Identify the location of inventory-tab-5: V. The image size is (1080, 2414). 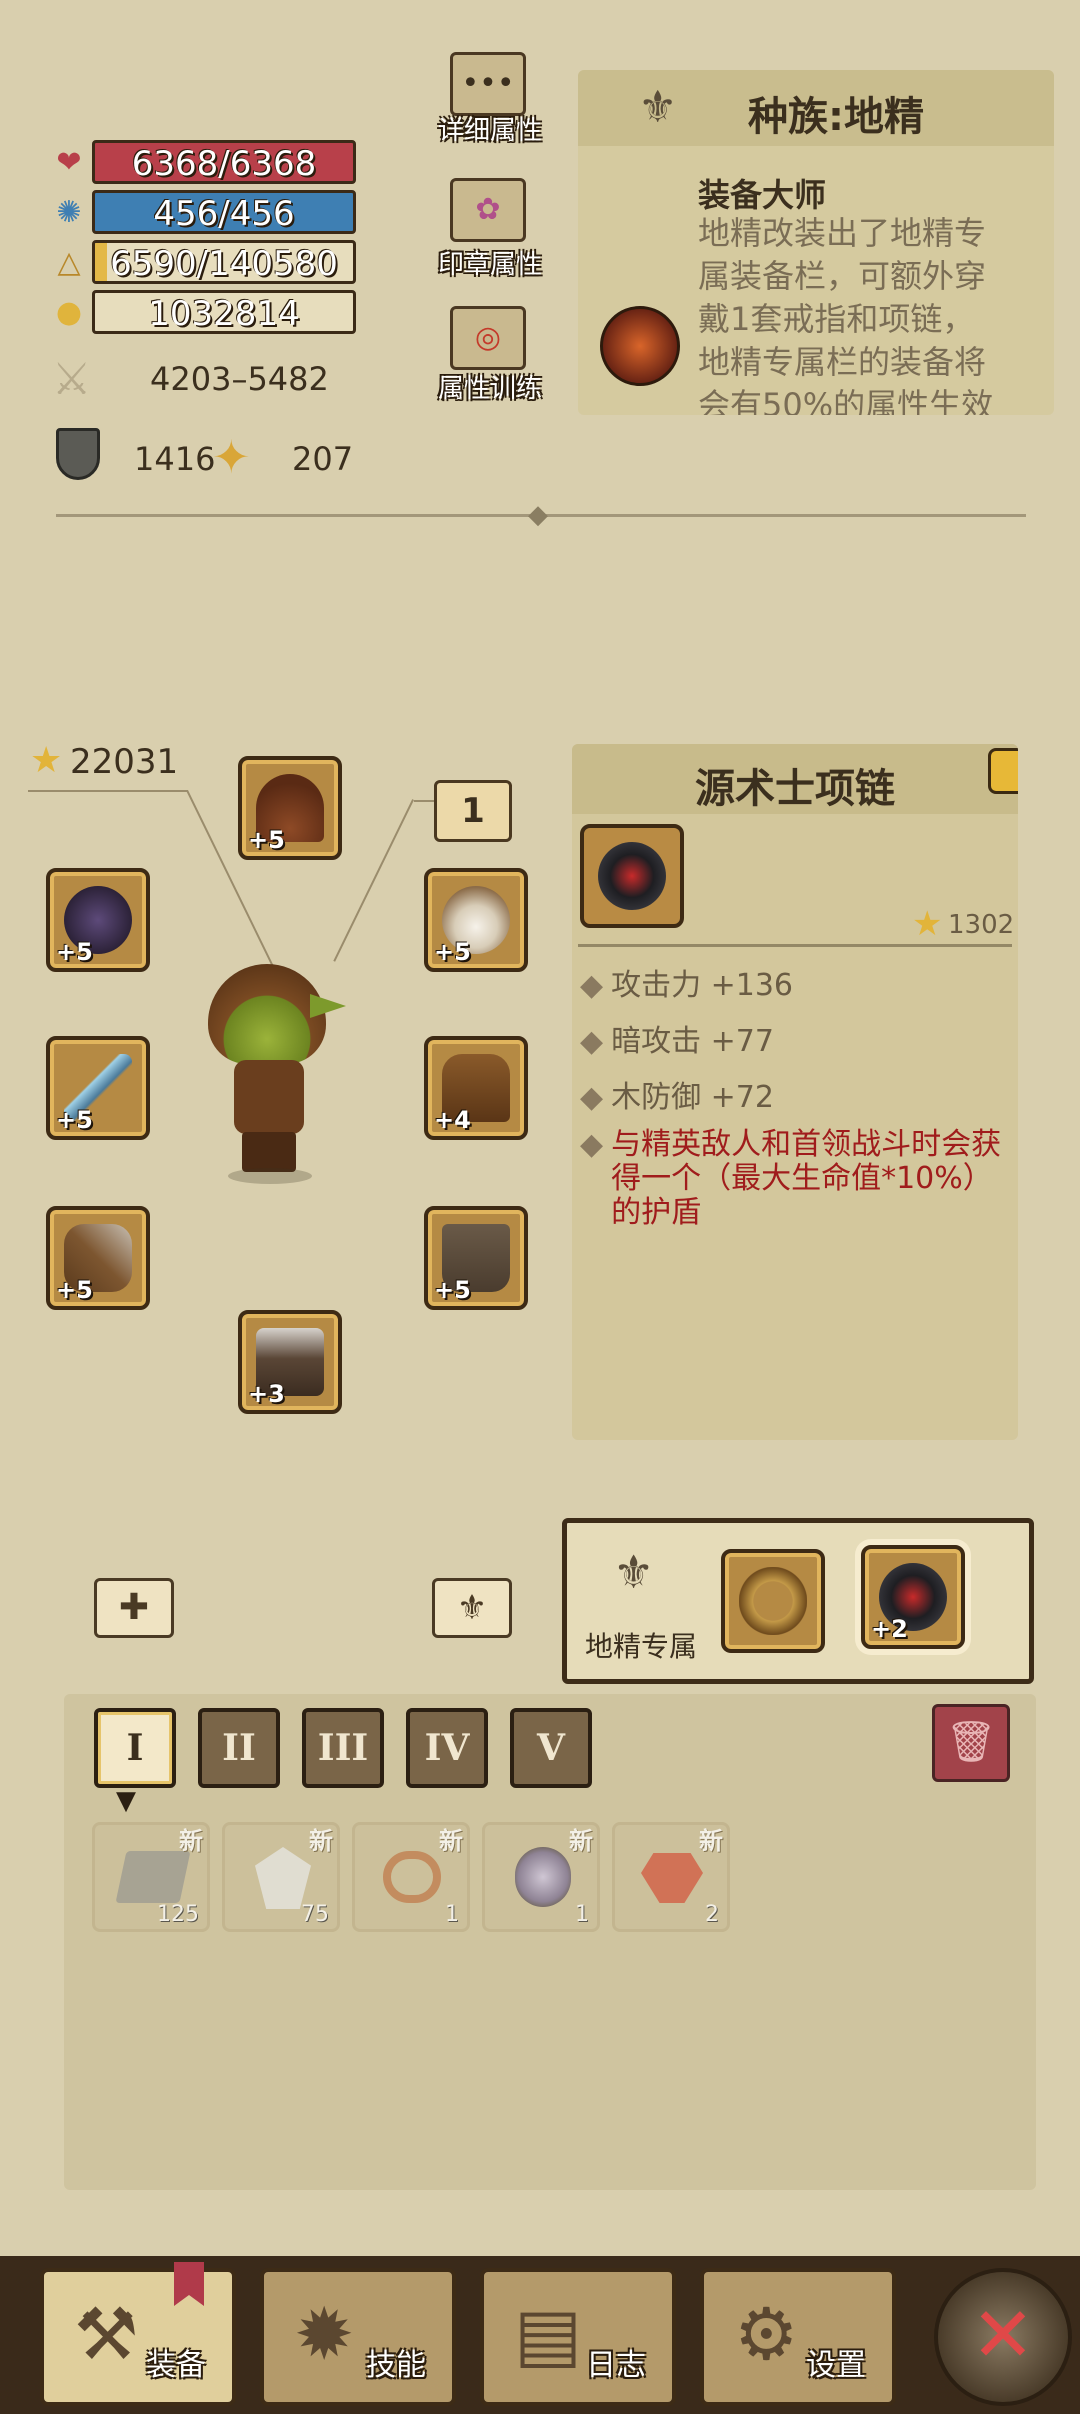
(551, 1748).